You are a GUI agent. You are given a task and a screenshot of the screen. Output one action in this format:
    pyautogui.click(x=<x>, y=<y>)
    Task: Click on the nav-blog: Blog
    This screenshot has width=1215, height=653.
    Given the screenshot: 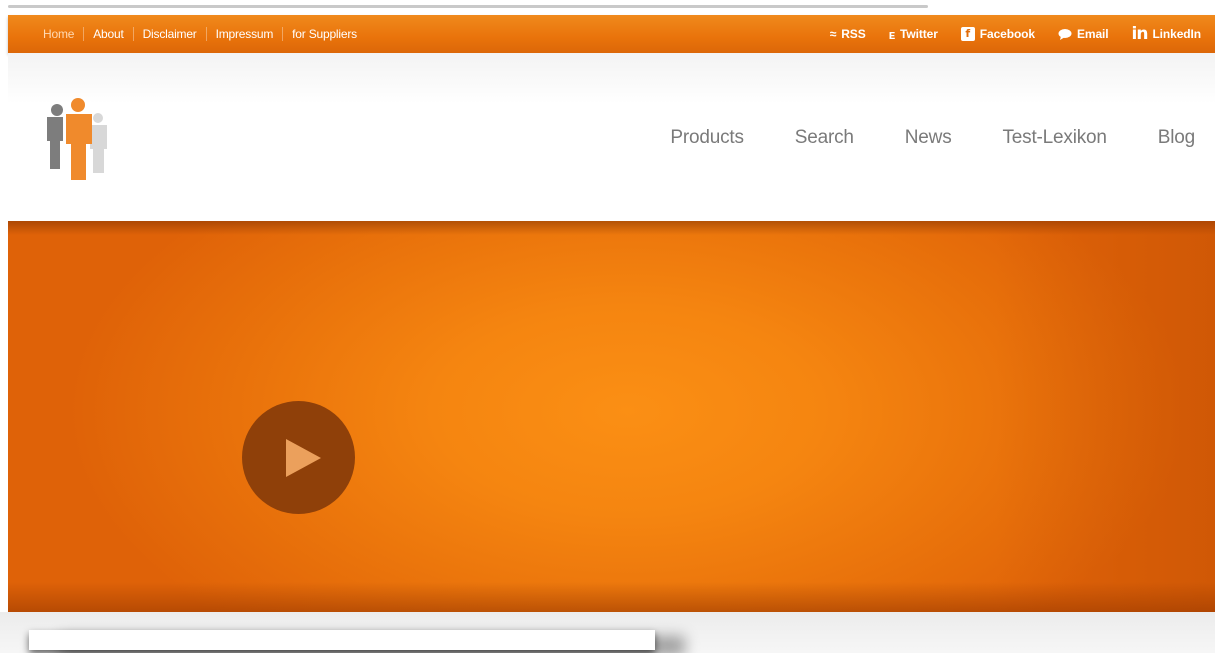 What is the action you would take?
    pyautogui.click(x=1176, y=138)
    